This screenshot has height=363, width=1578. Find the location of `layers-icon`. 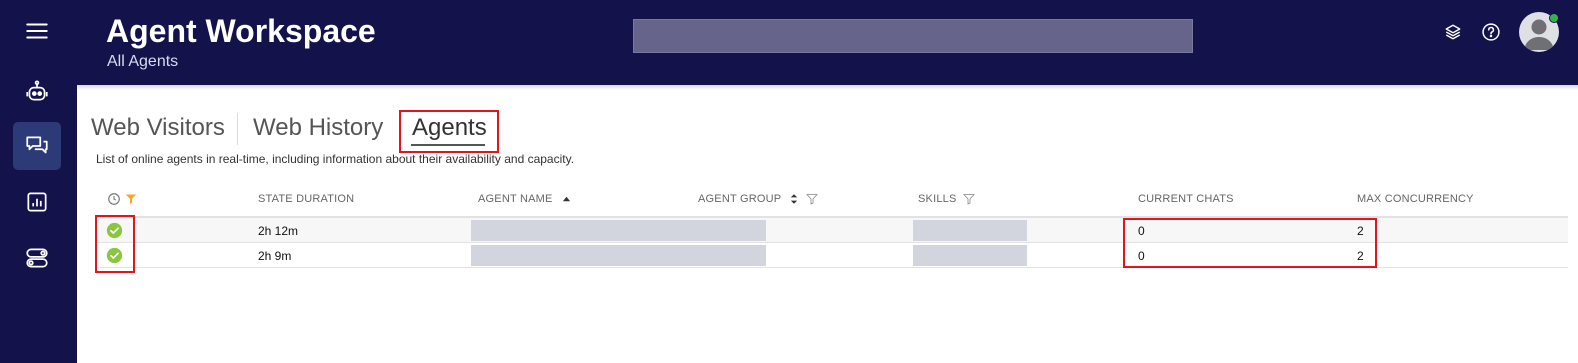

layers-icon is located at coordinates (1453, 32).